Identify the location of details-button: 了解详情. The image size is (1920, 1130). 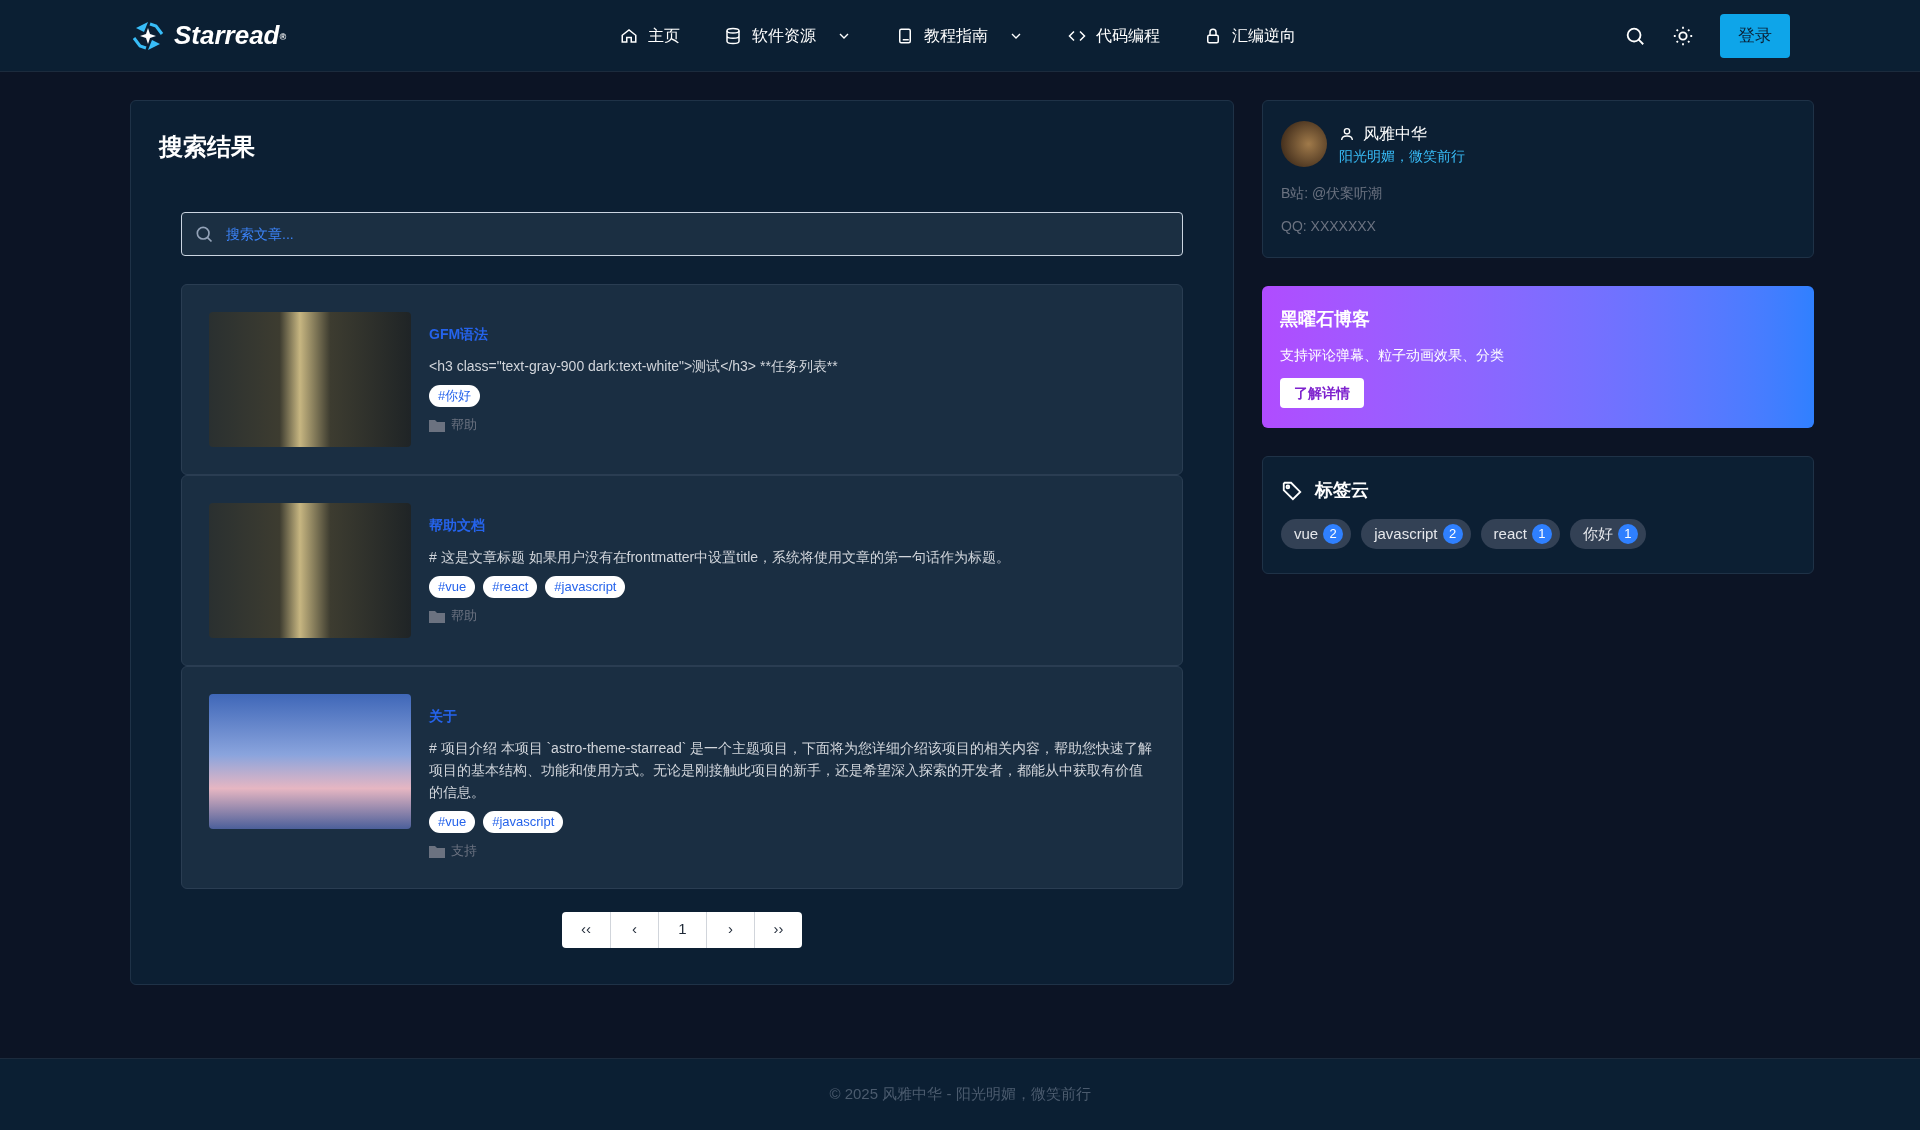
(1322, 393).